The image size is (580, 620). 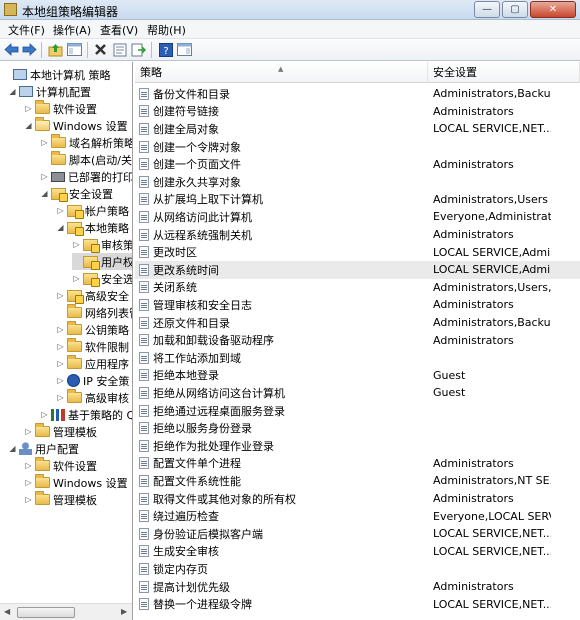 What do you see at coordinates (357, 587) in the screenshot?
I see `policy-row: 提高计划优先级 Administrators` at bounding box center [357, 587].